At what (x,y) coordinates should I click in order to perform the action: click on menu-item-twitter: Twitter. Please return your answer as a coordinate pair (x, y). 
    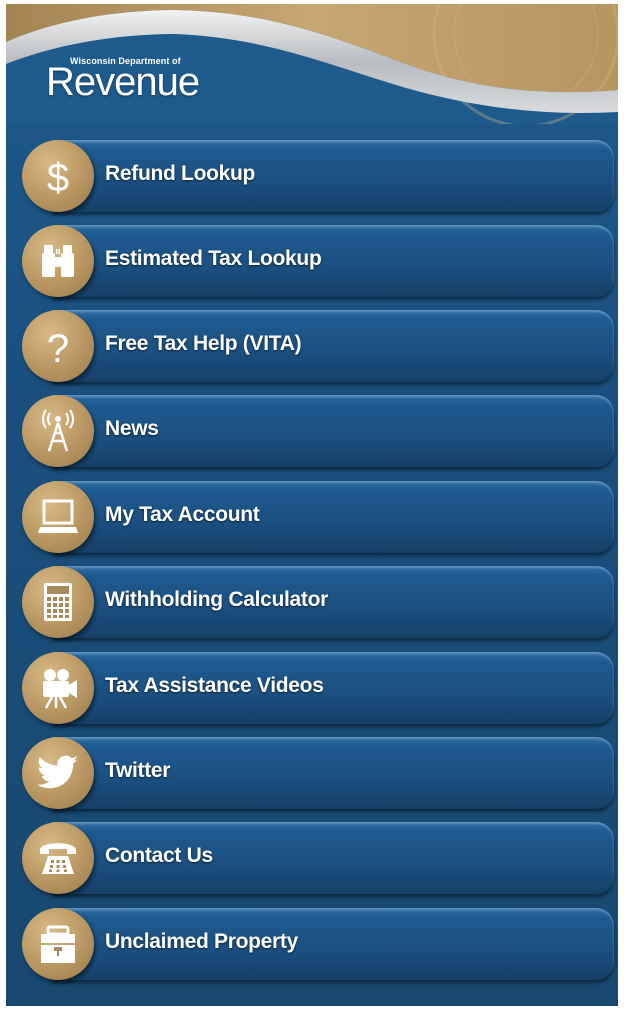
    Looking at the image, I should click on (318, 774).